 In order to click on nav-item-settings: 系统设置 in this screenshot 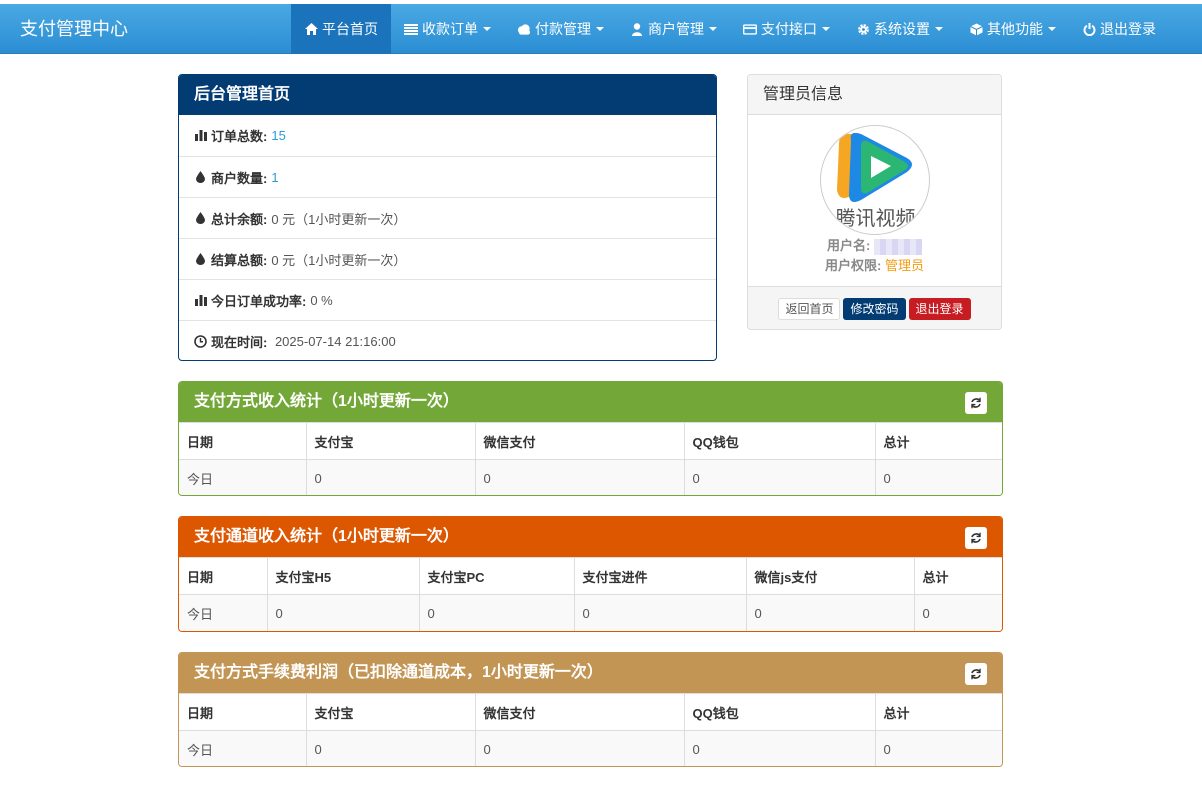, I will do `click(899, 29)`.